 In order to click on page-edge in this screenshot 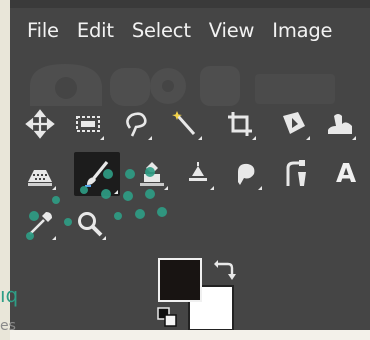, I will do `click(5, 170)`.